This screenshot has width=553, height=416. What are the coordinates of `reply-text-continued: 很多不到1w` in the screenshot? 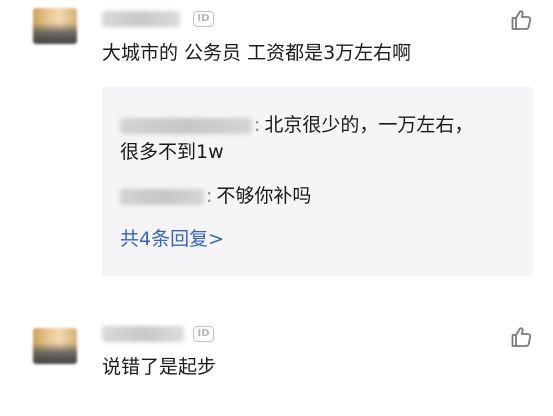 It's located at (172, 152).